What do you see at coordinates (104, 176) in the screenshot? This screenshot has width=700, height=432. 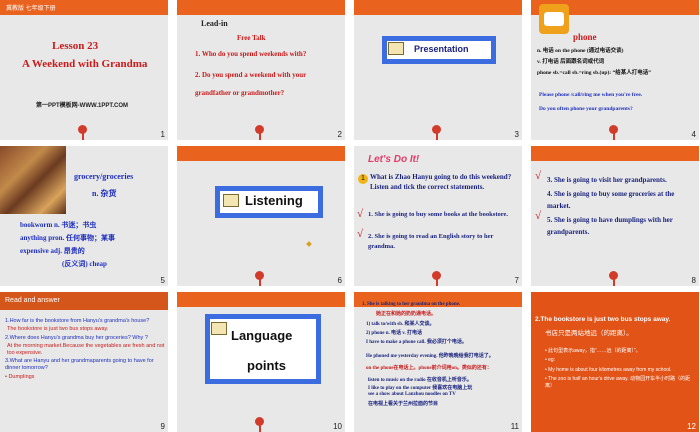 I see `vocab-grocery: grocery/groceries` at bounding box center [104, 176].